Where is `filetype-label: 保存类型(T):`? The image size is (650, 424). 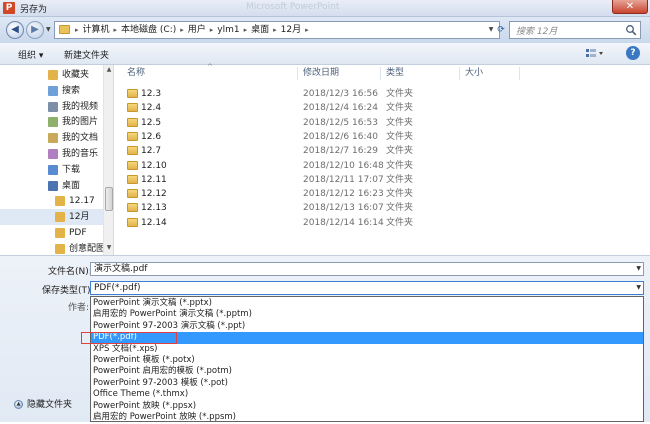 filetype-label: 保存类型(T): is located at coordinates (68, 291).